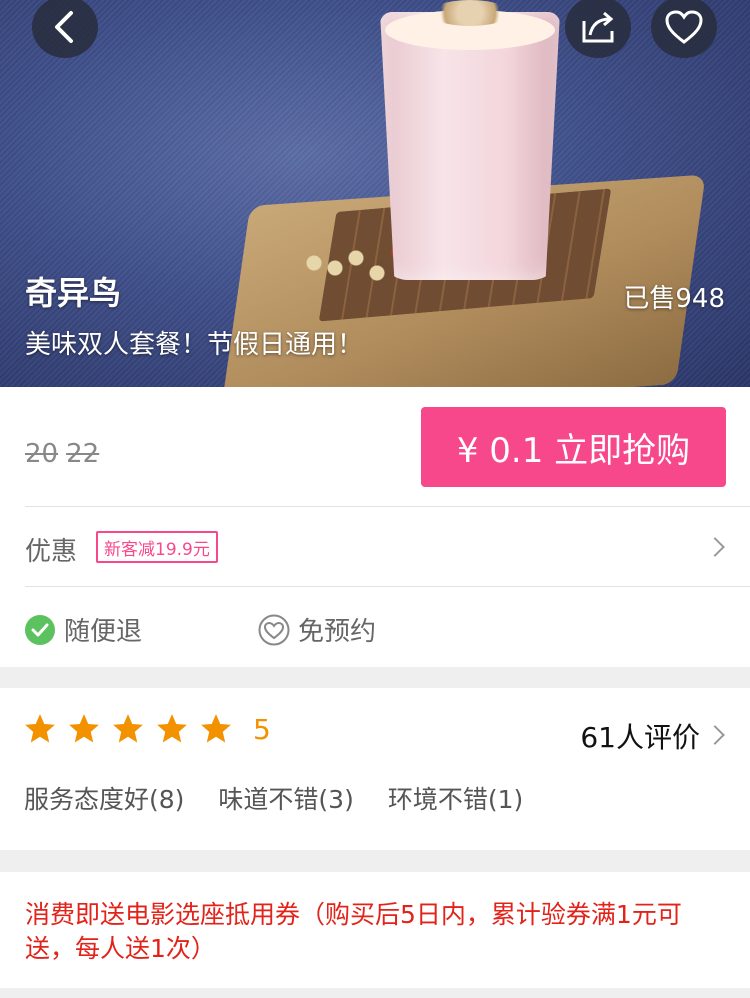  I want to click on discount-label: 优惠, so click(51, 552).